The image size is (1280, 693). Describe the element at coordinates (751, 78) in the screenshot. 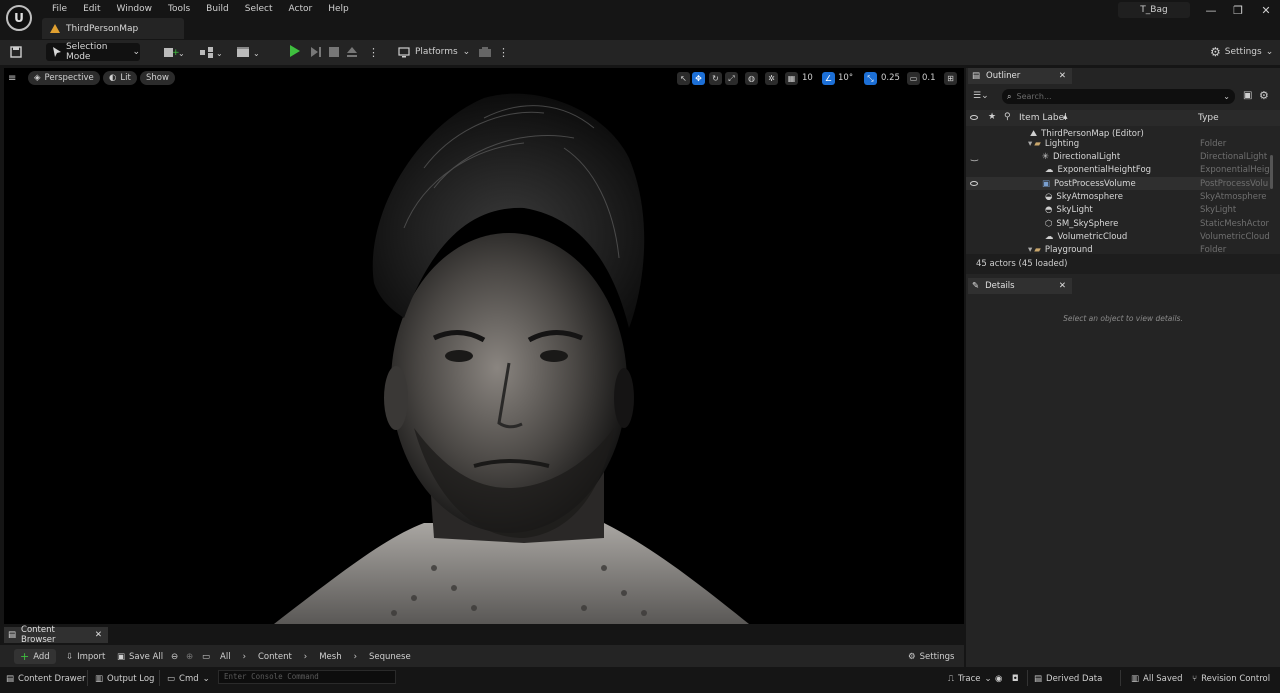

I see `world-space-icon: ◍` at that location.